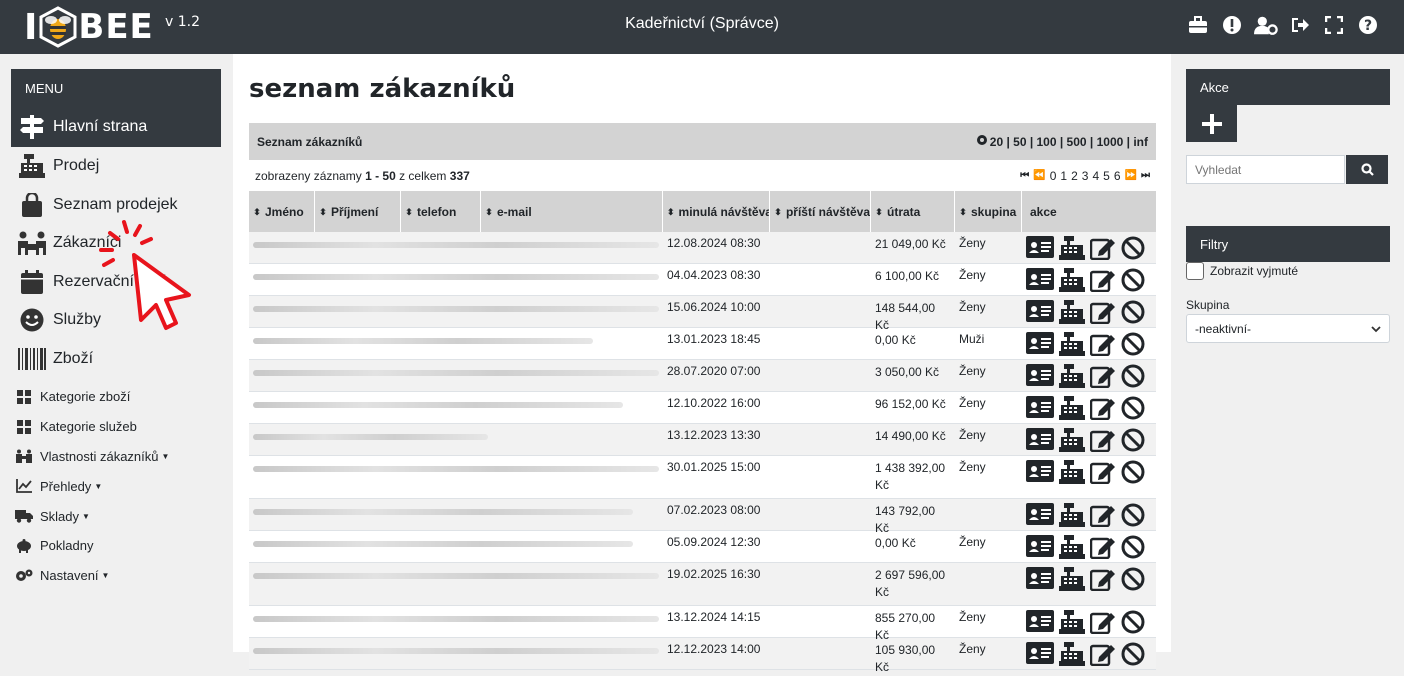  Describe the element at coordinates (116, 576) in the screenshot. I see `menu-item-nastaveni: Nastavení ▼` at that location.